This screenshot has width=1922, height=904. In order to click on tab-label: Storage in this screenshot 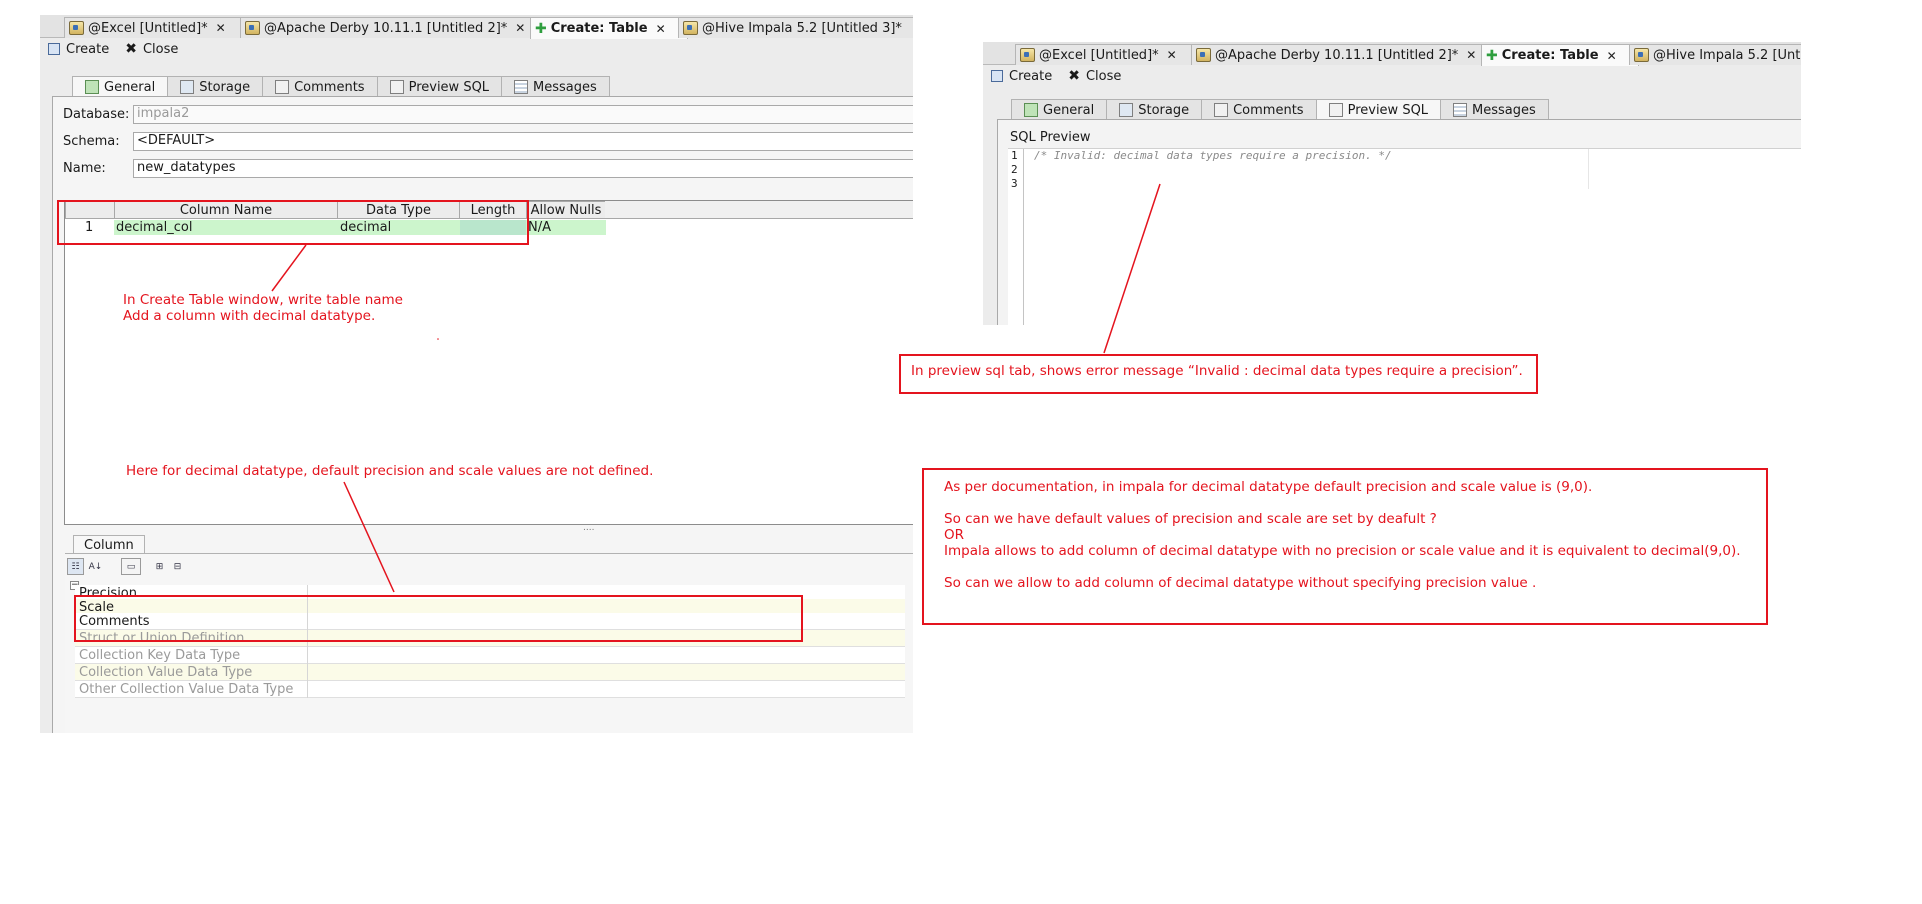, I will do `click(1164, 110)`.